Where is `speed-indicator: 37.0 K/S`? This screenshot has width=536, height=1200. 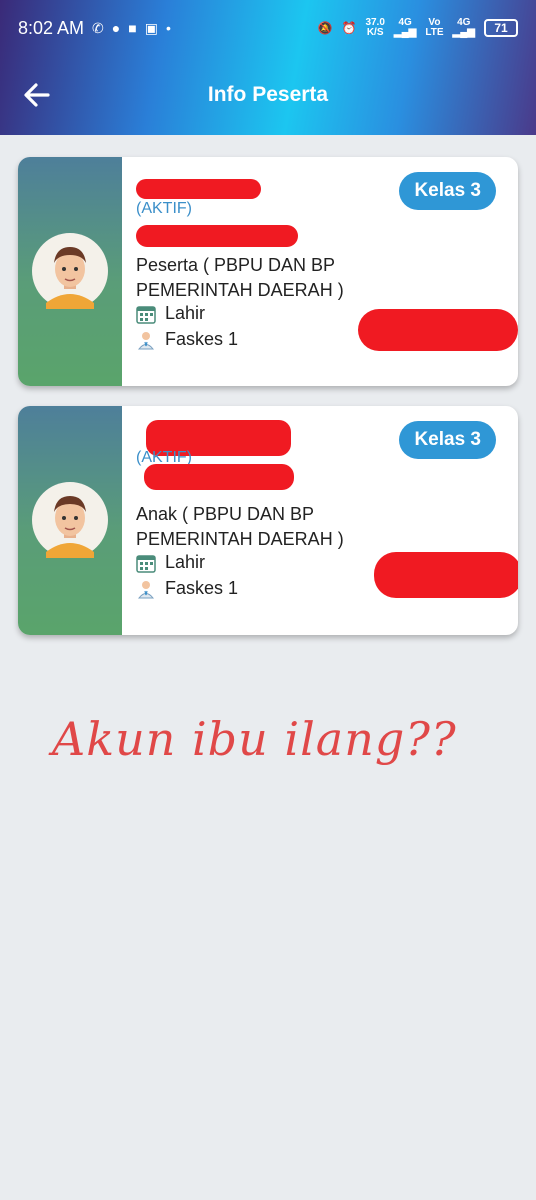 speed-indicator: 37.0 K/S is located at coordinates (375, 27).